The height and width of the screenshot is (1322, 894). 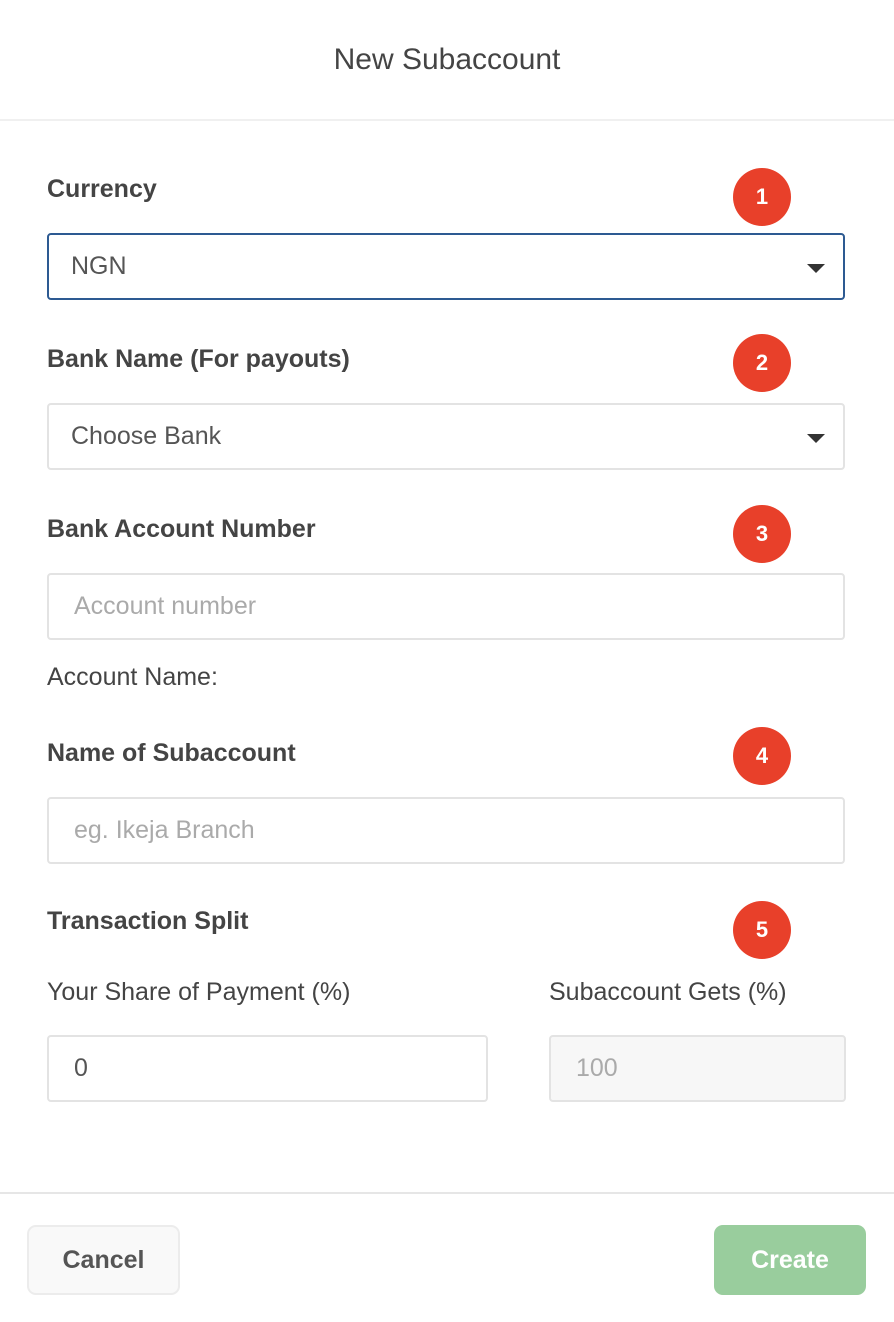 What do you see at coordinates (762, 534) in the screenshot?
I see `step-badge-3: 3` at bounding box center [762, 534].